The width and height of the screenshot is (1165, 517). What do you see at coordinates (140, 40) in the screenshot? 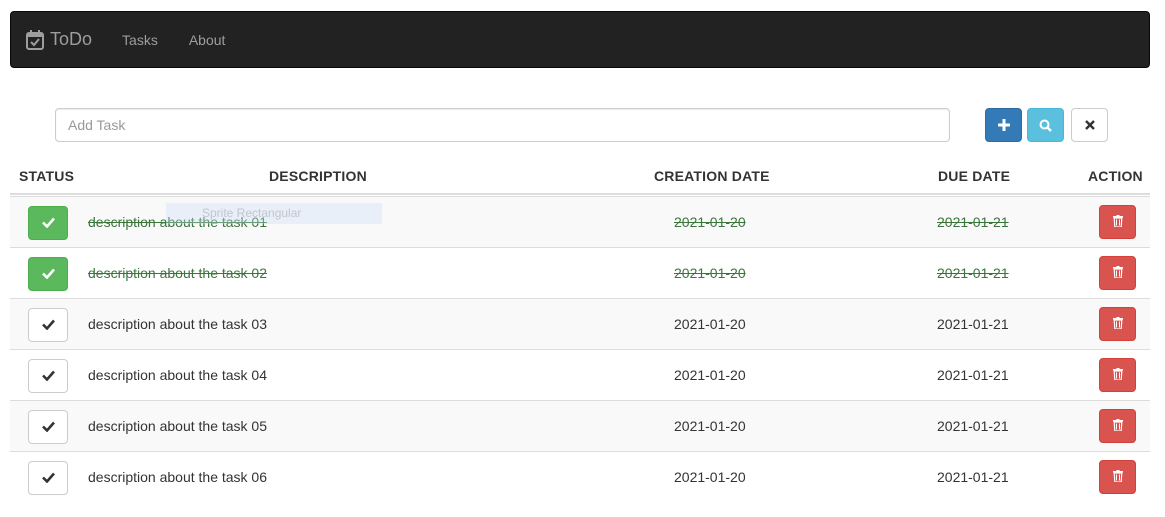
I see `nav-link-tasks: Tasks` at bounding box center [140, 40].